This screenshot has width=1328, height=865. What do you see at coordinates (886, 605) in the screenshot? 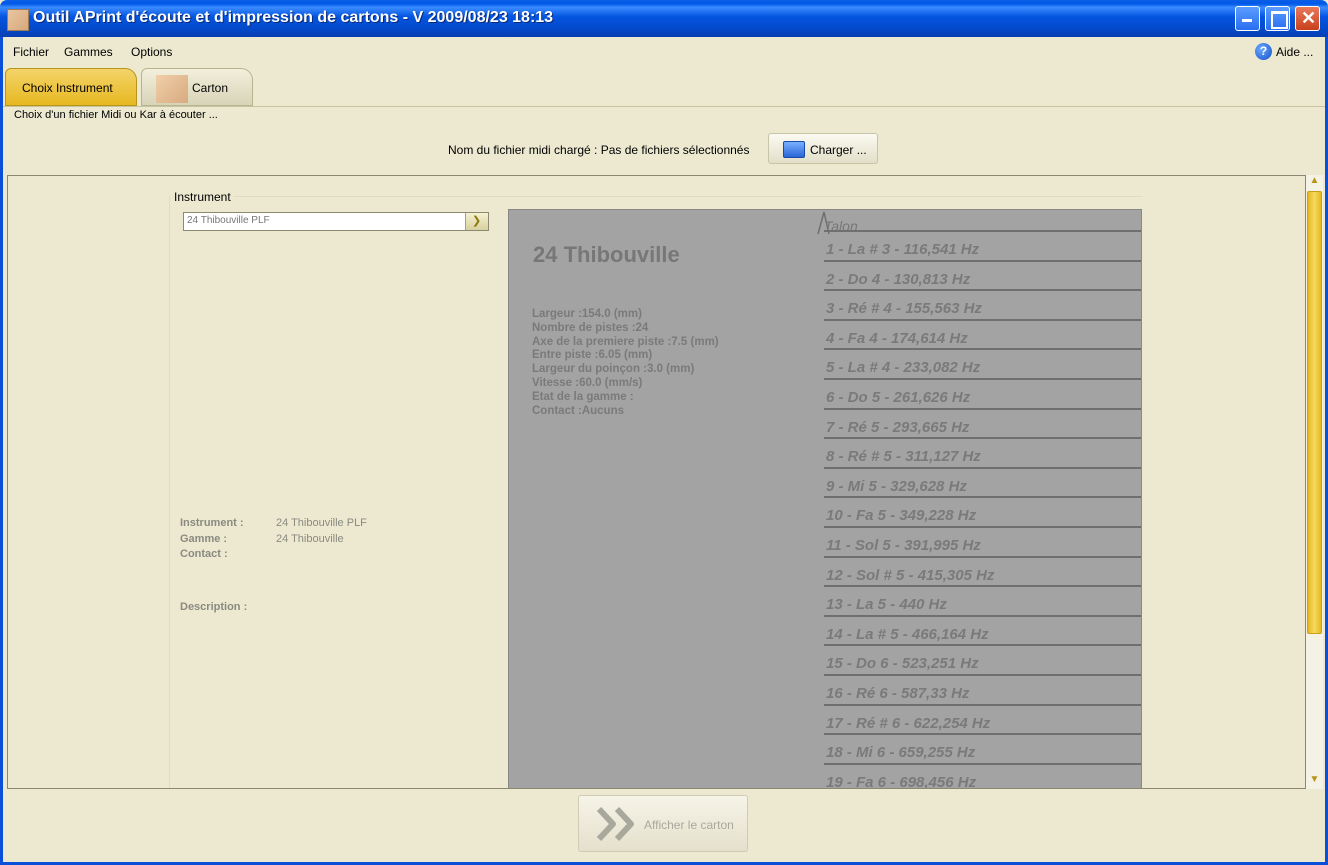
I see `track-note: 13 - La 5 - 440 Hz` at bounding box center [886, 605].